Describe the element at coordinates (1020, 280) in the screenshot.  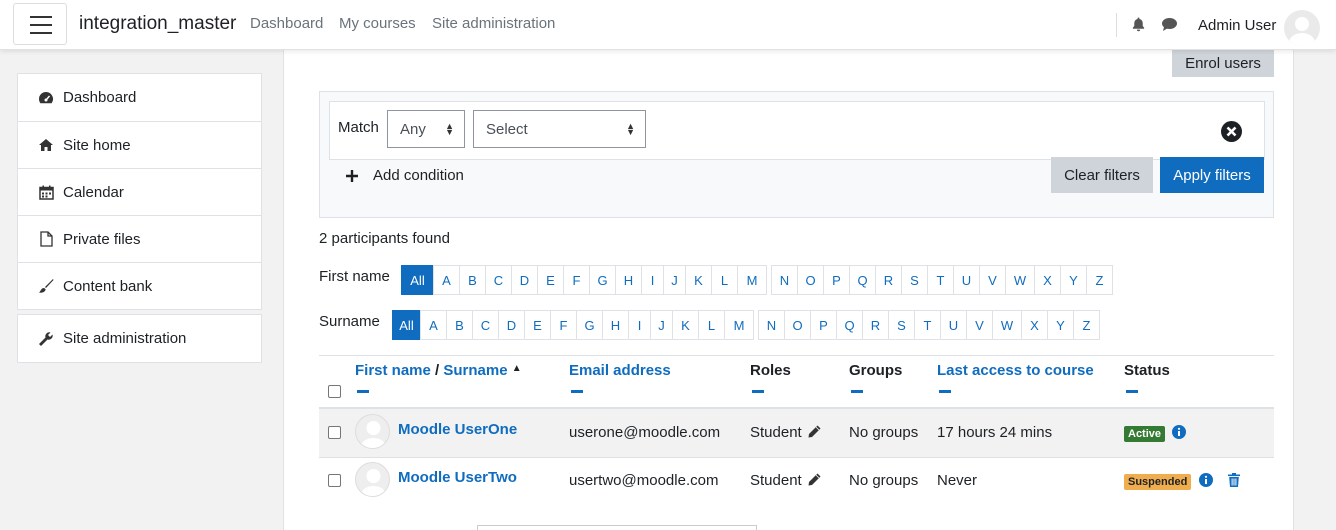
I see `firstname-initial-w: W` at that location.